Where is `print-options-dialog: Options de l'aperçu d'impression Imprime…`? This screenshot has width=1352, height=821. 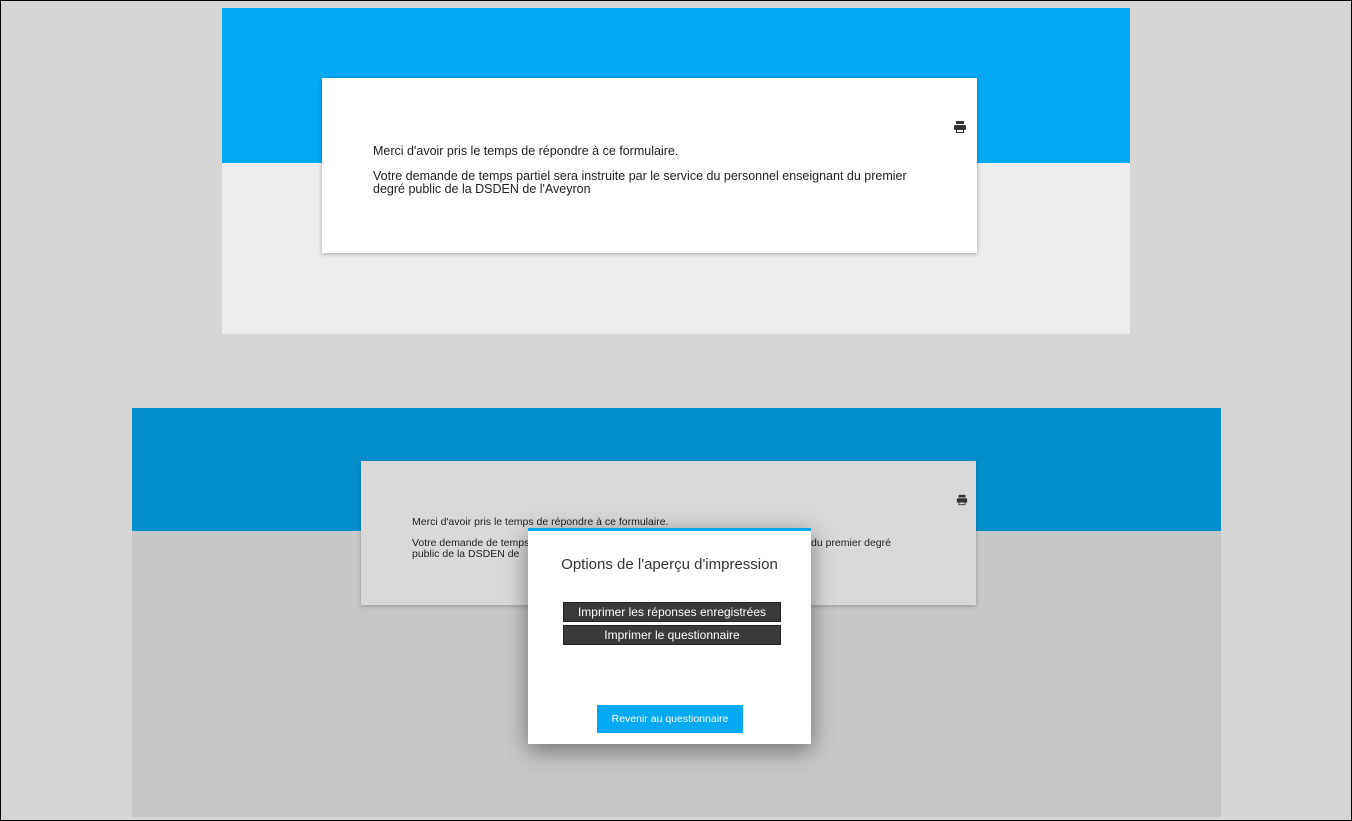
print-options-dialog: Options de l'aperçu d'impression Imprime… is located at coordinates (669, 636).